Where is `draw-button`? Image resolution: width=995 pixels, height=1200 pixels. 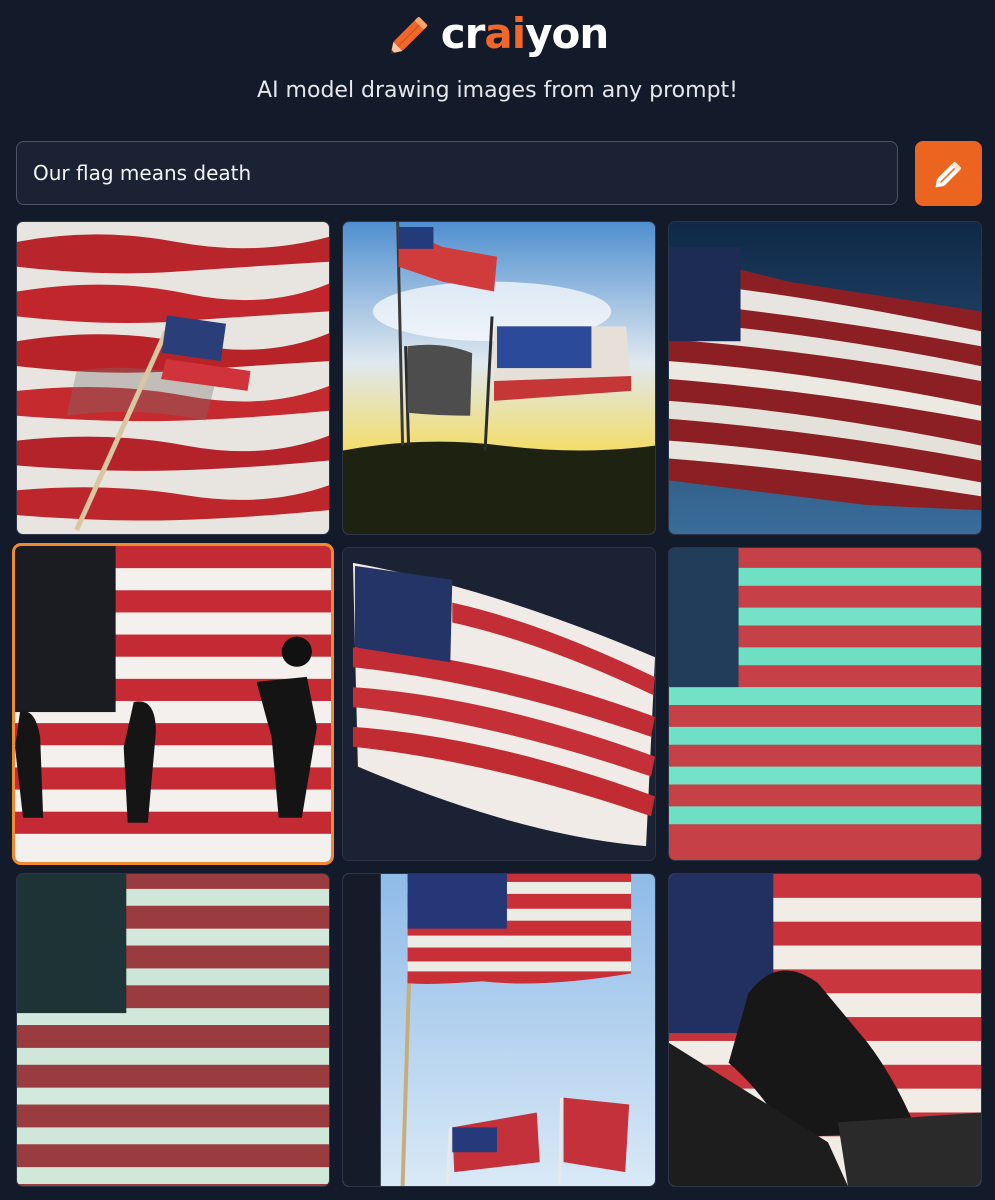
draw-button is located at coordinates (948, 173).